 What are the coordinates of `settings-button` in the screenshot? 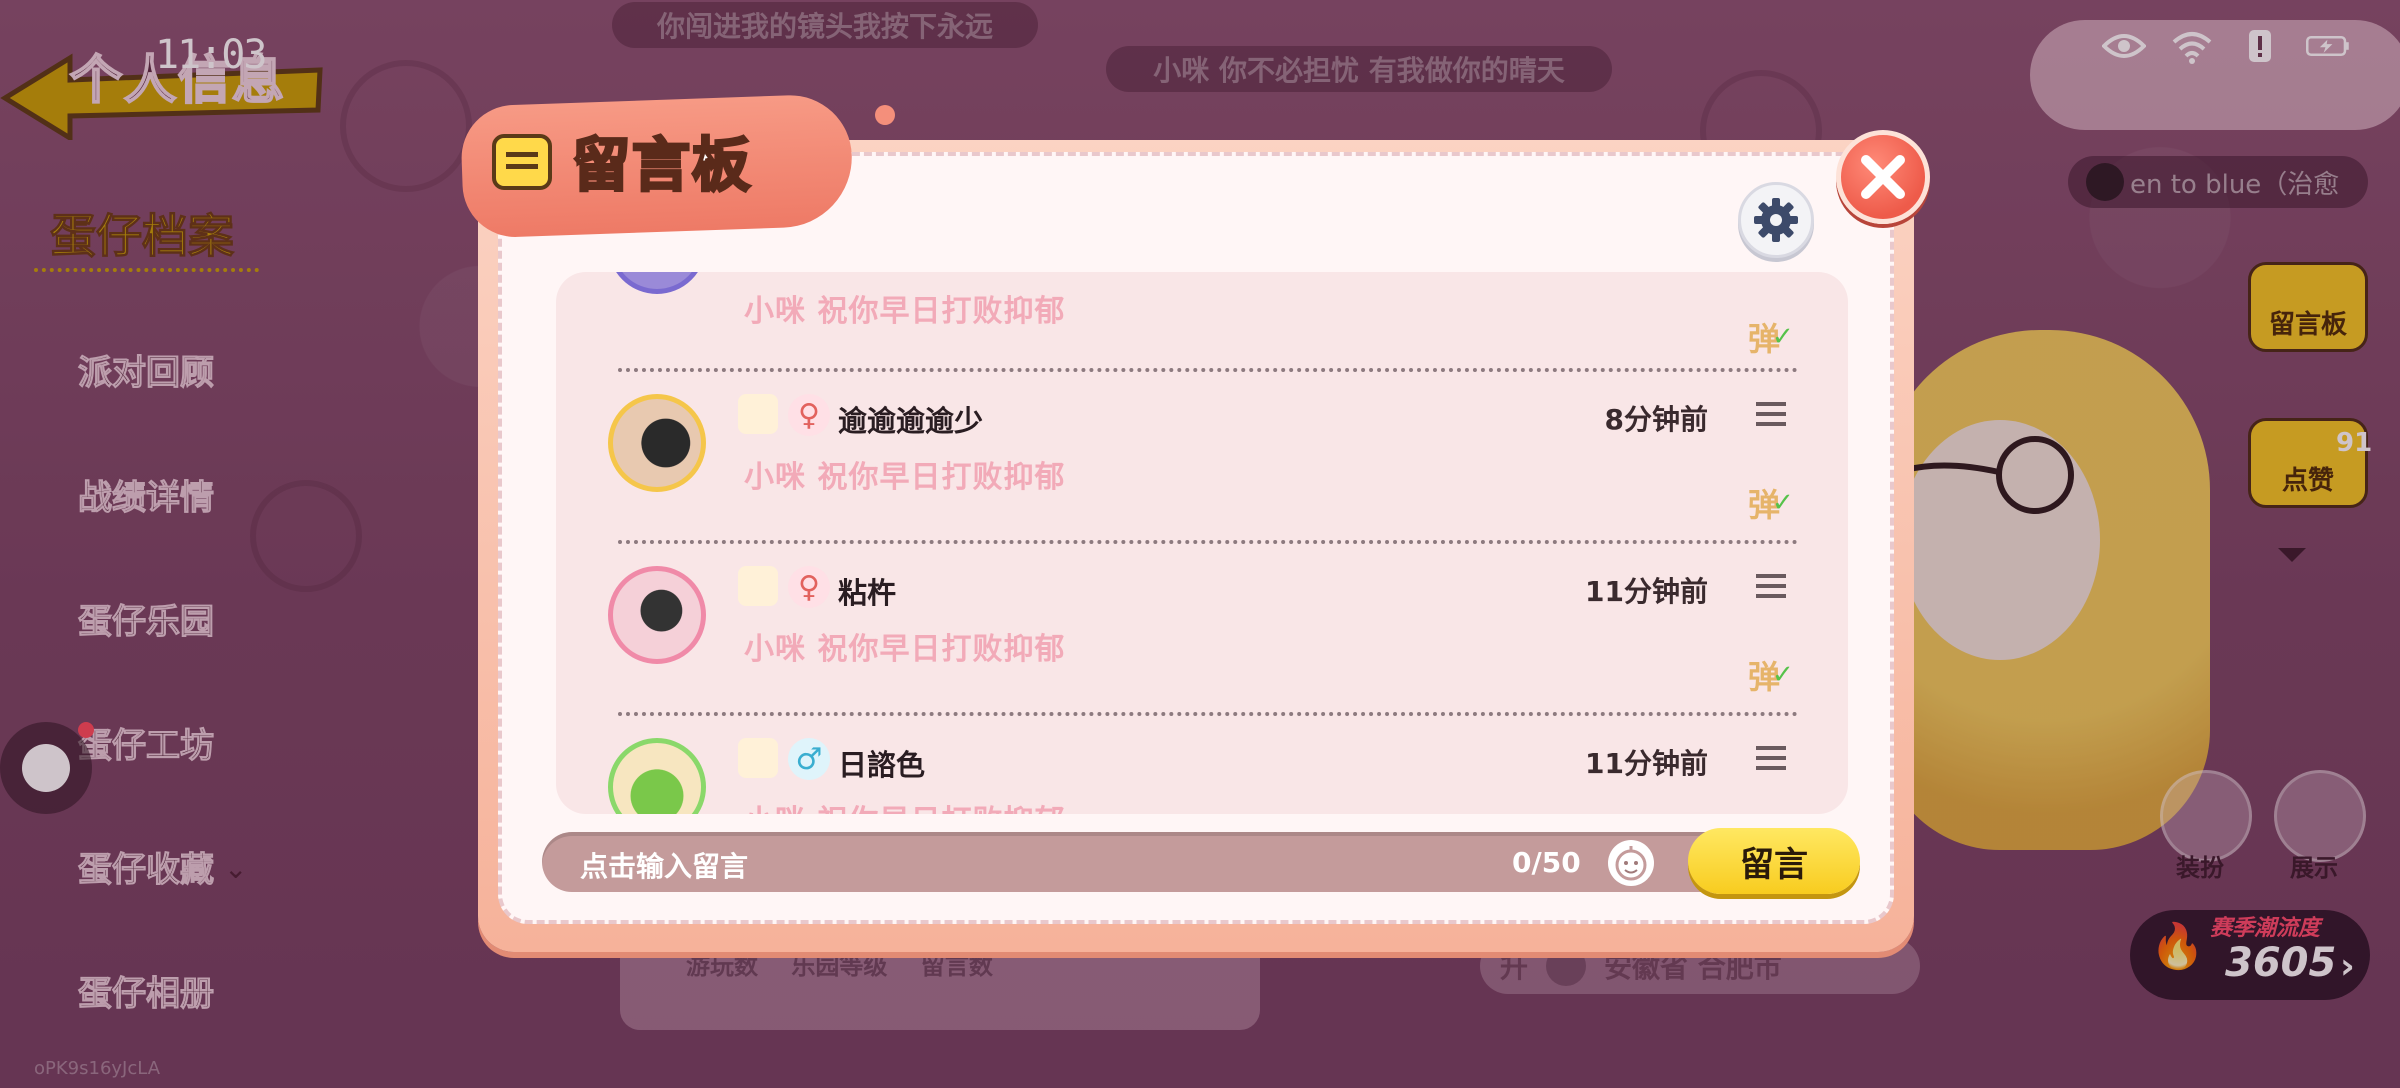 It's located at (1776, 220).